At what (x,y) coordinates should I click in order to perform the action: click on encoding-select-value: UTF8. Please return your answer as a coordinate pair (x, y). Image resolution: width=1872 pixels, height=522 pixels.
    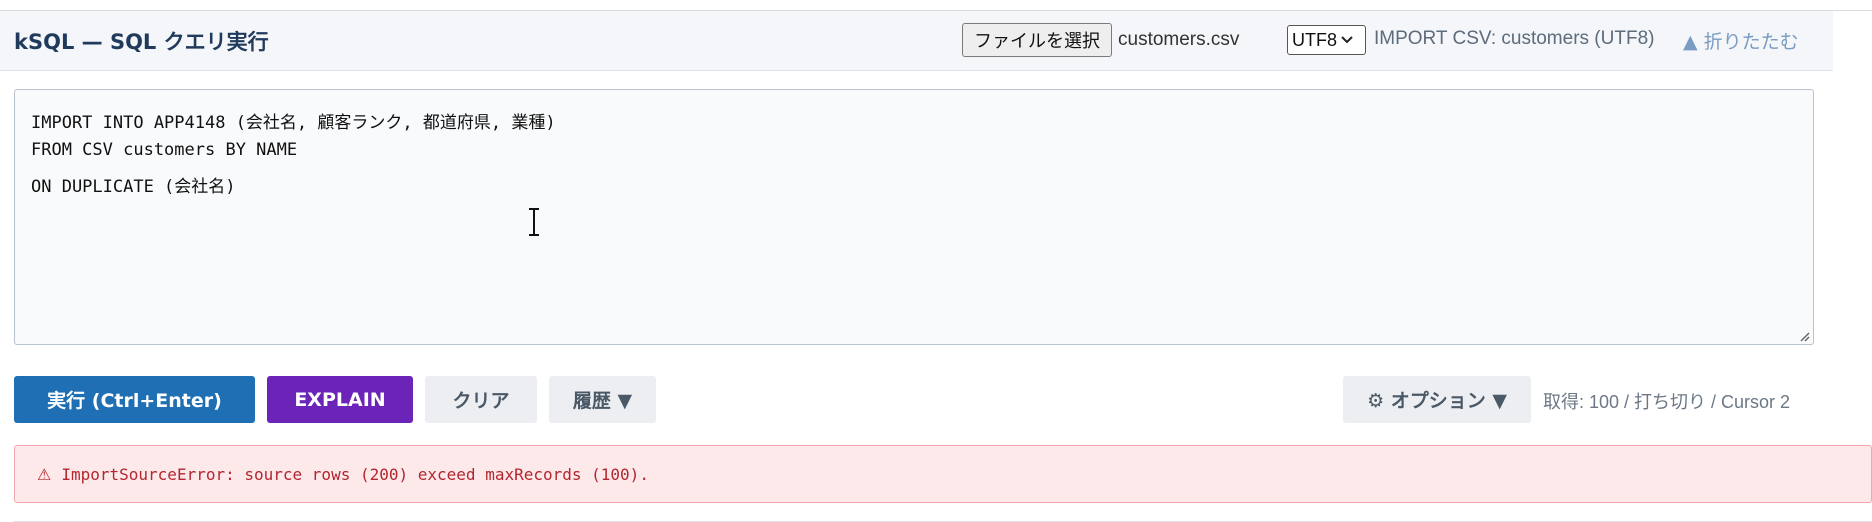
    Looking at the image, I should click on (1314, 39).